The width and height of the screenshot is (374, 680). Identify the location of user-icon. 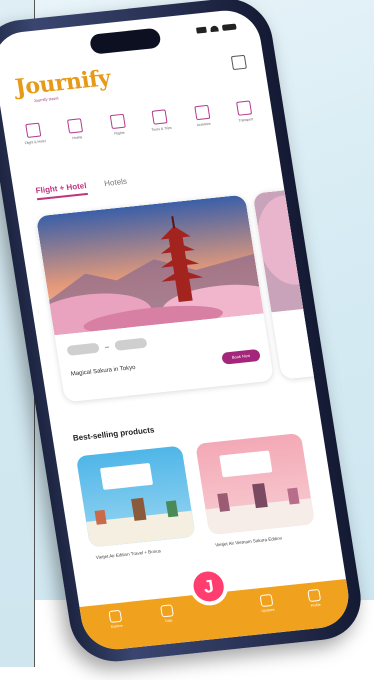
(314, 595).